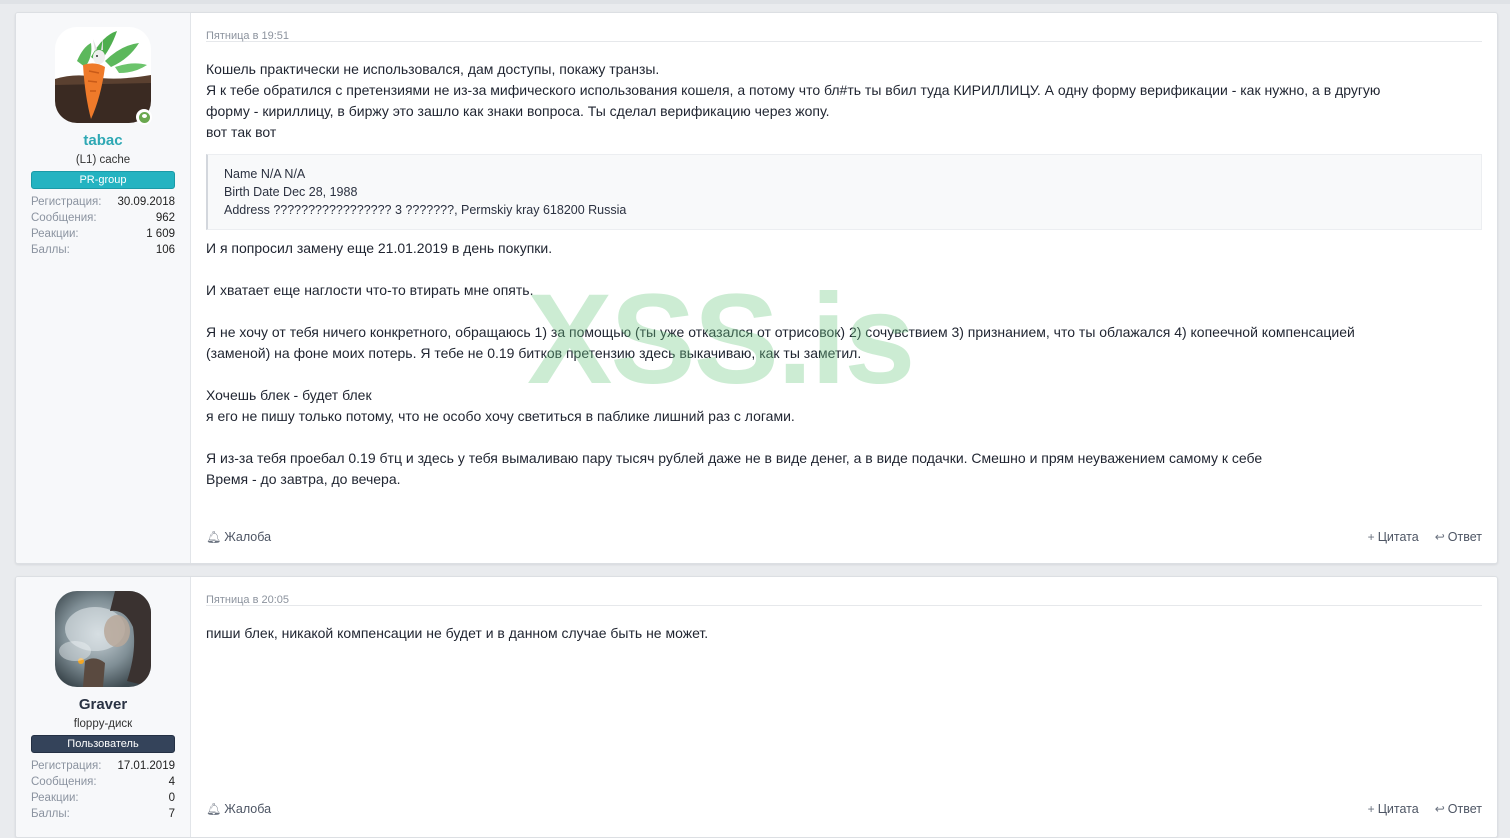 The height and width of the screenshot is (838, 1510). What do you see at coordinates (289, 395) in the screenshot?
I see `post-line: Хочешь блек - будет блек` at bounding box center [289, 395].